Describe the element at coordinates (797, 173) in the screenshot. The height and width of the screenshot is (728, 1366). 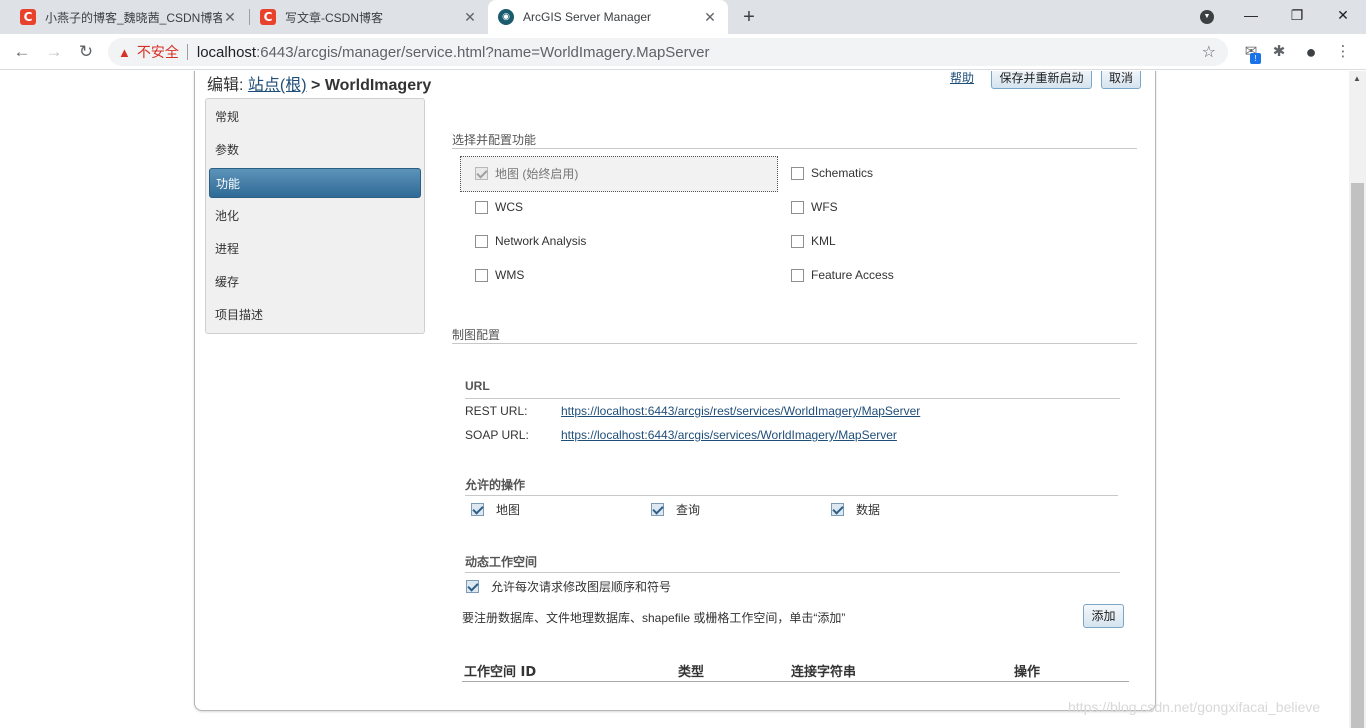
I see `capability-schematics-checkbox` at that location.